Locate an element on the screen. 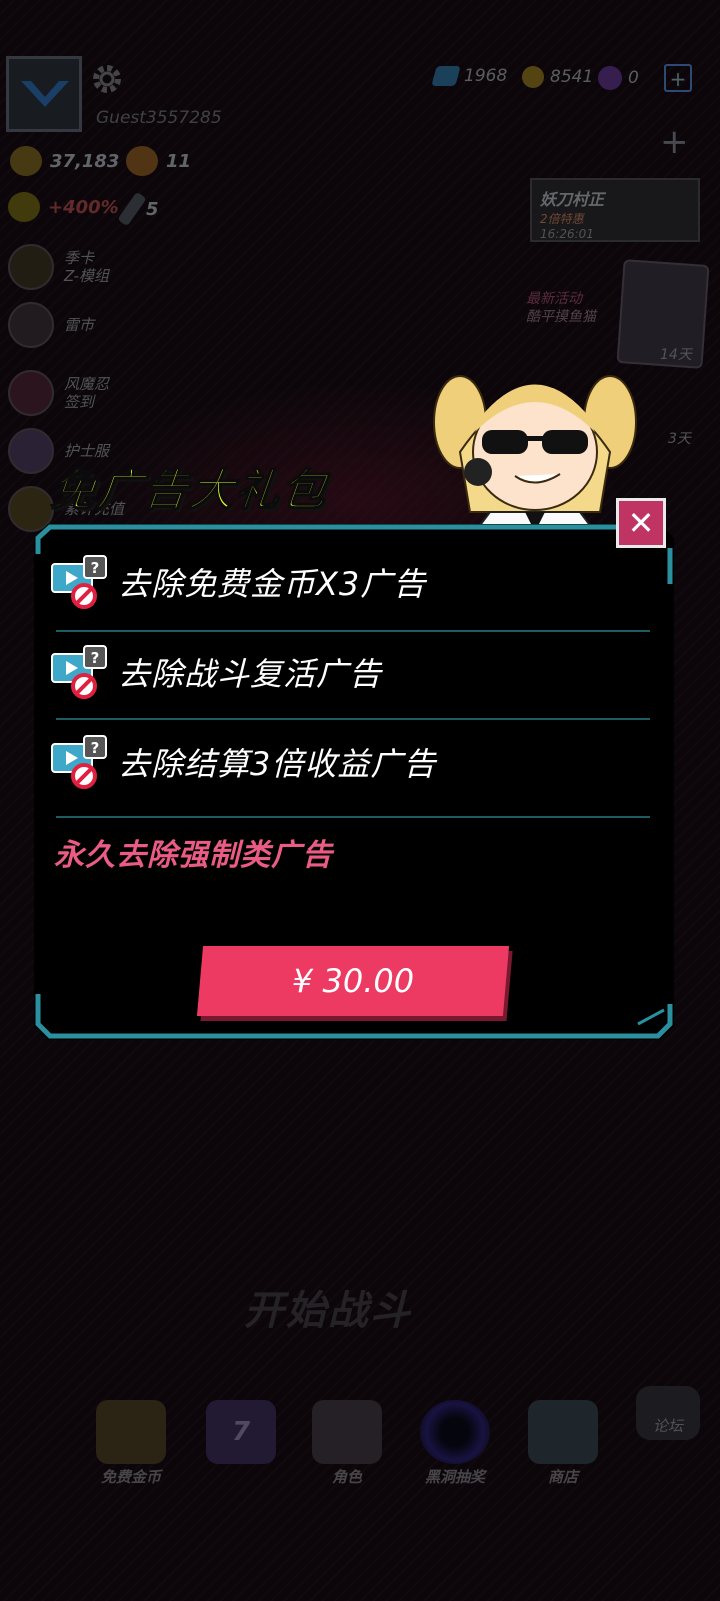  benefit-text: 去除结算3倍收益广告 is located at coordinates (277, 764).